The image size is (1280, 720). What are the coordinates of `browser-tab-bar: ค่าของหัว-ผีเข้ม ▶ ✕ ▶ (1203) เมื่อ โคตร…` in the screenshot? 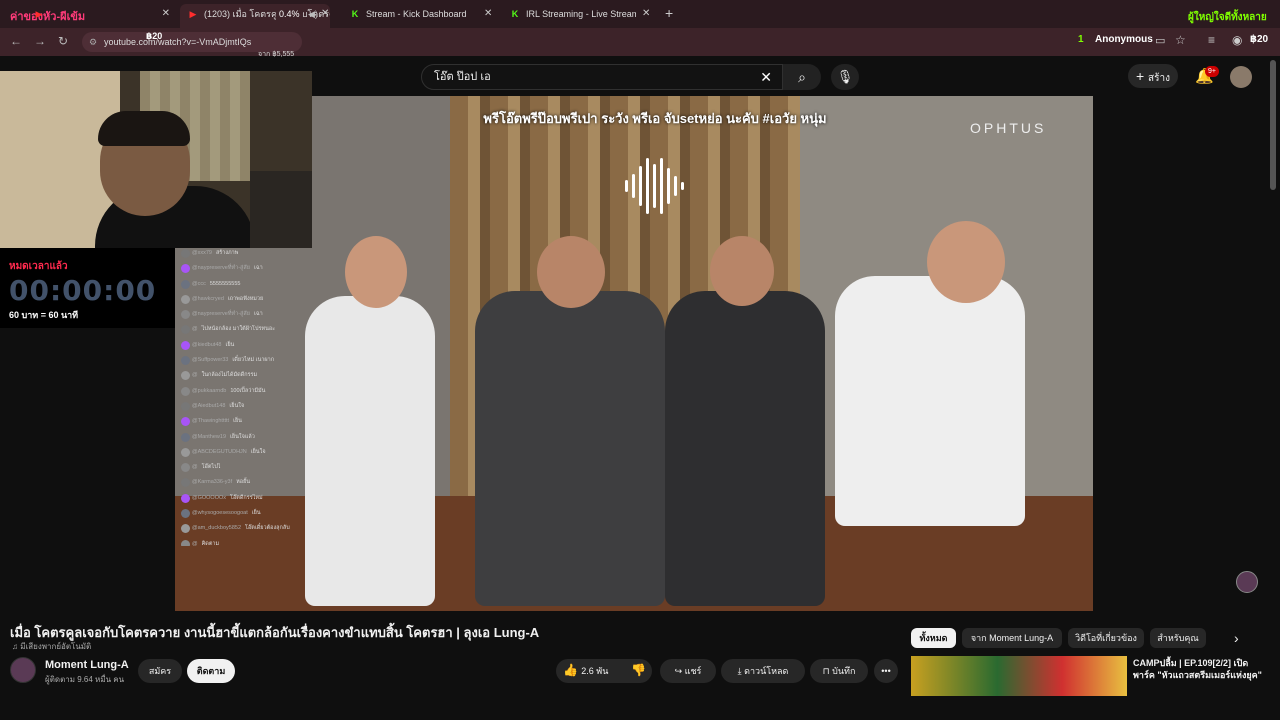 It's located at (640, 14).